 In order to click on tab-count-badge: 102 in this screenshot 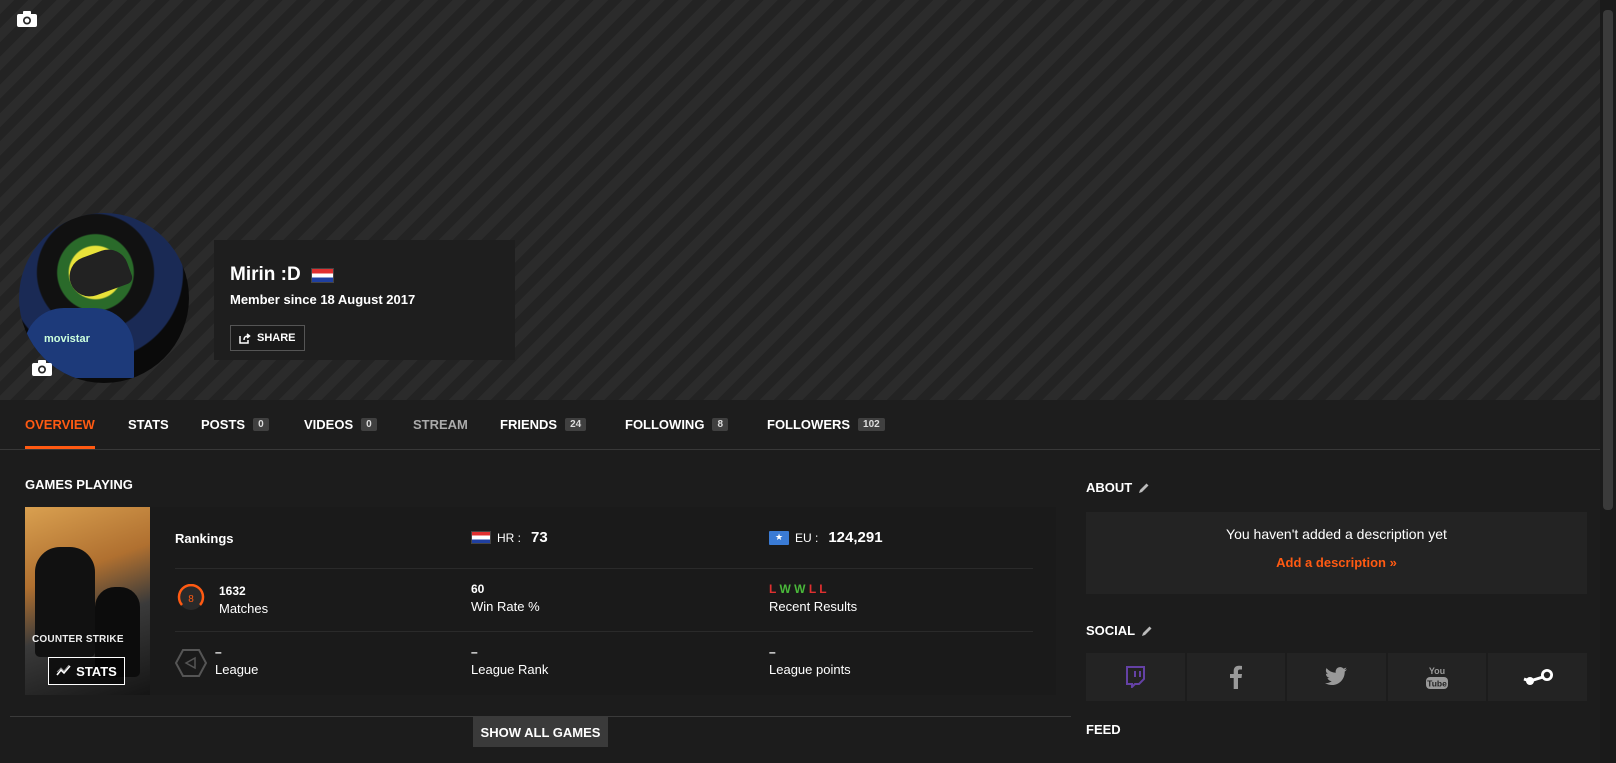, I will do `click(871, 424)`.